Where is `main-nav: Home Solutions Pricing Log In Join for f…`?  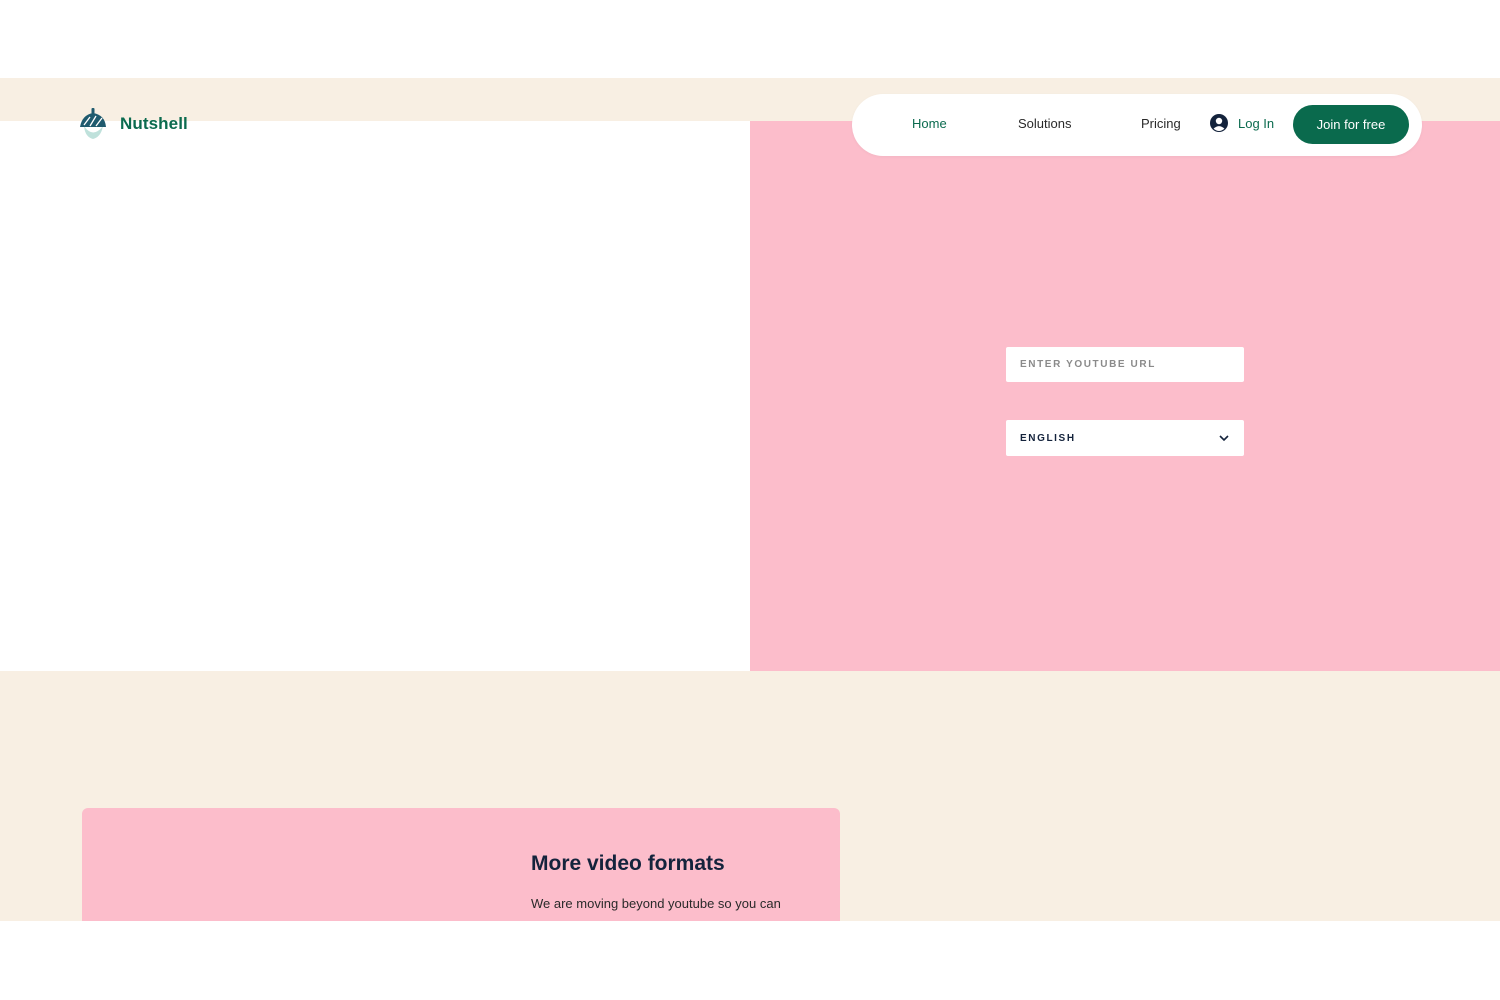 main-nav: Home Solutions Pricing Log In Join for f… is located at coordinates (1137, 125).